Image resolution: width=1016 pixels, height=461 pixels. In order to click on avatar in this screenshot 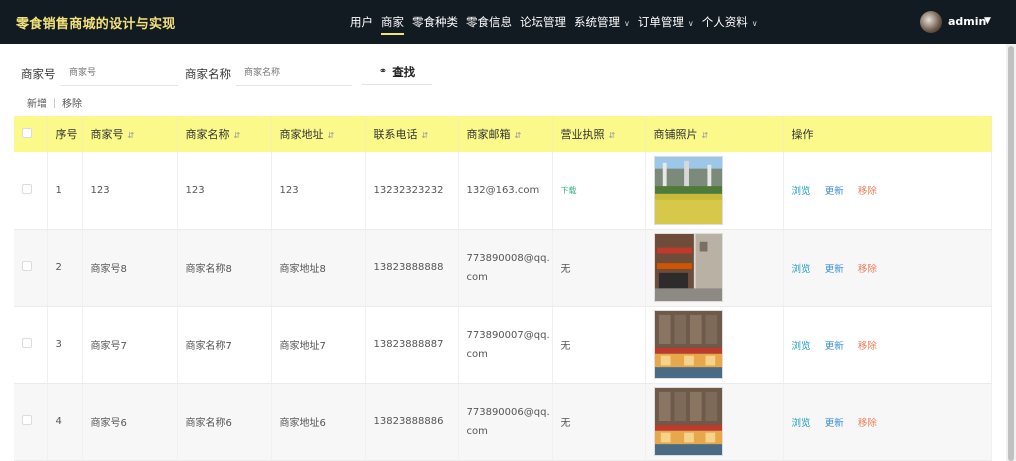, I will do `click(931, 22)`.